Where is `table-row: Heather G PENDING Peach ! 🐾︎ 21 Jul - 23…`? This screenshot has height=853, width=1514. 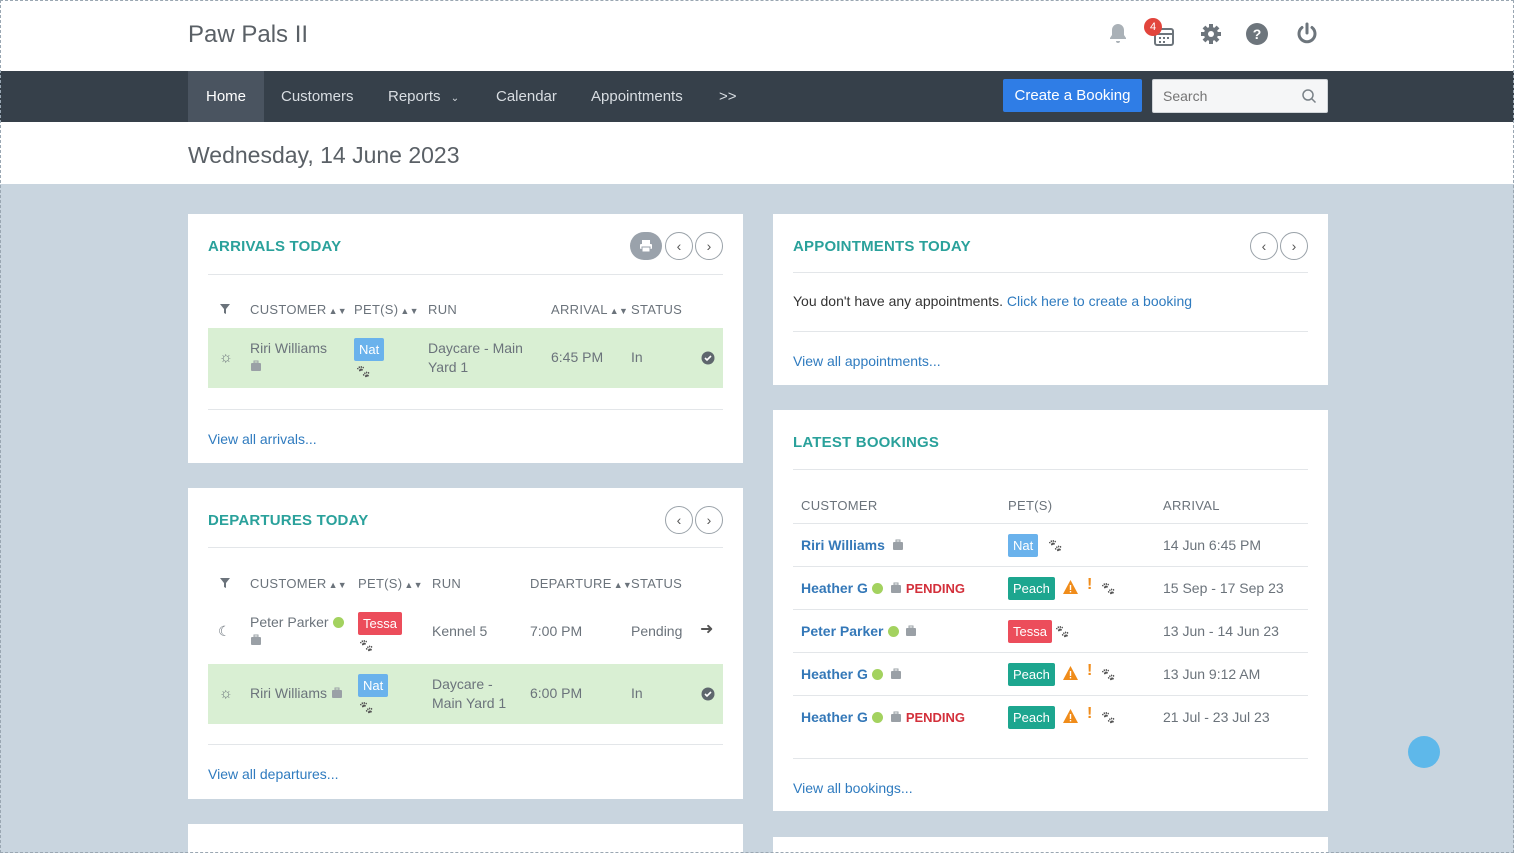 table-row: Heather G PENDING Peach ! 🐾︎ 21 Jul - 23… is located at coordinates (1050, 717).